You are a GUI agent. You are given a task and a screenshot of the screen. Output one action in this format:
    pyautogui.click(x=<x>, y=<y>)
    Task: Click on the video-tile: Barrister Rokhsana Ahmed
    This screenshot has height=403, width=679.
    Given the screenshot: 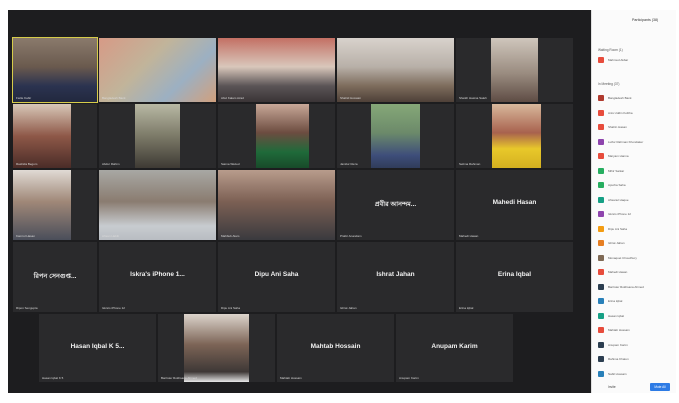 What is the action you would take?
    pyautogui.click(x=216, y=348)
    